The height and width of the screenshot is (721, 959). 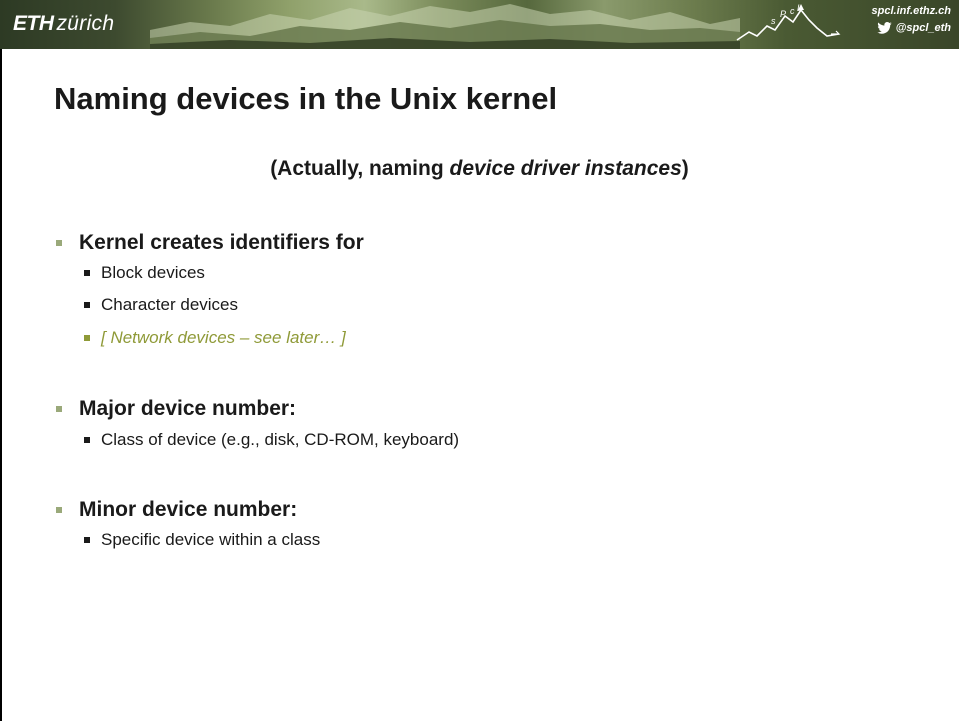 What do you see at coordinates (33, 23) in the screenshot?
I see `logo-eth: ETH` at bounding box center [33, 23].